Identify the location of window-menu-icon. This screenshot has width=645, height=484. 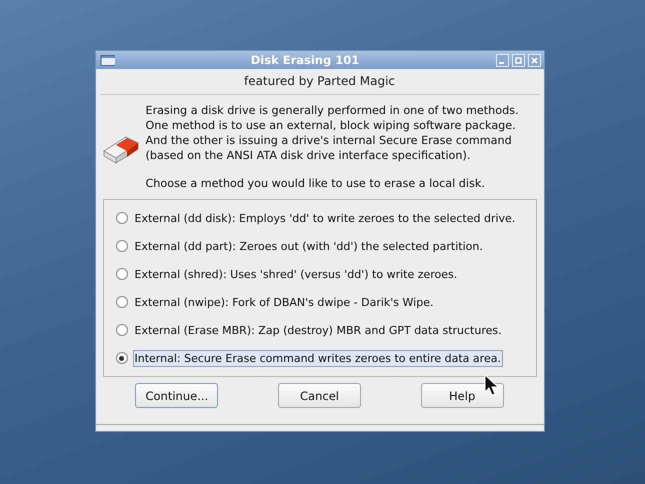
(106, 60).